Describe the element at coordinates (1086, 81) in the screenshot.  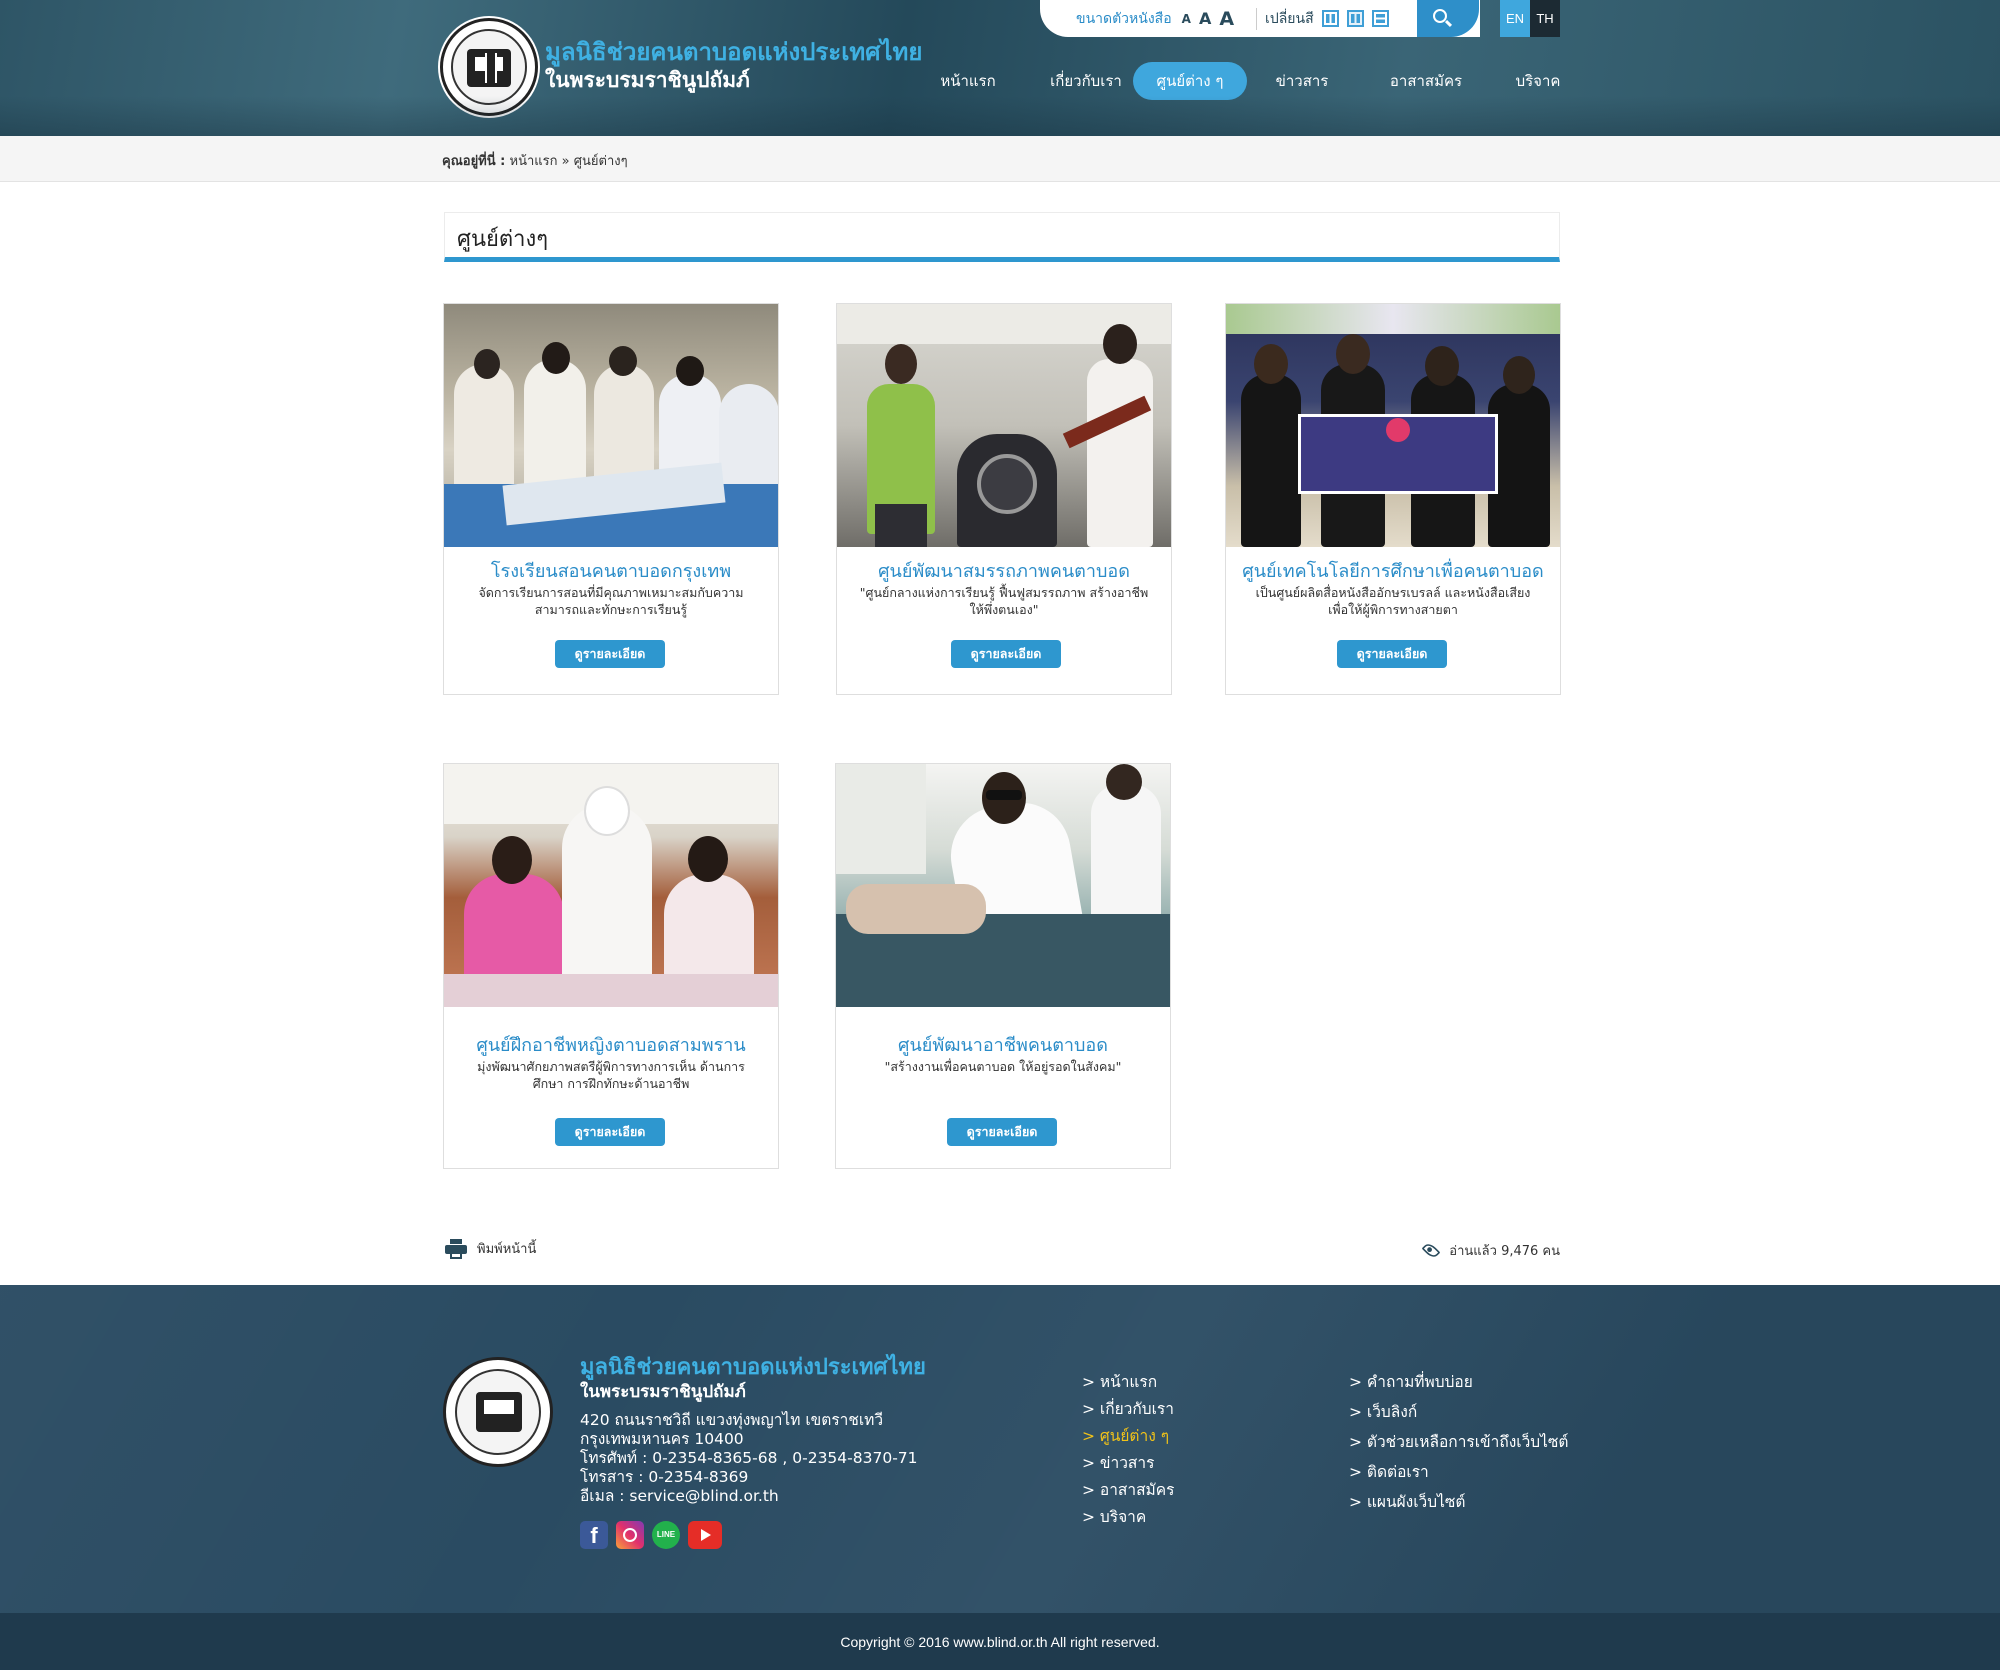
I see `nav-about: เกี่ยวกับเรา` at that location.